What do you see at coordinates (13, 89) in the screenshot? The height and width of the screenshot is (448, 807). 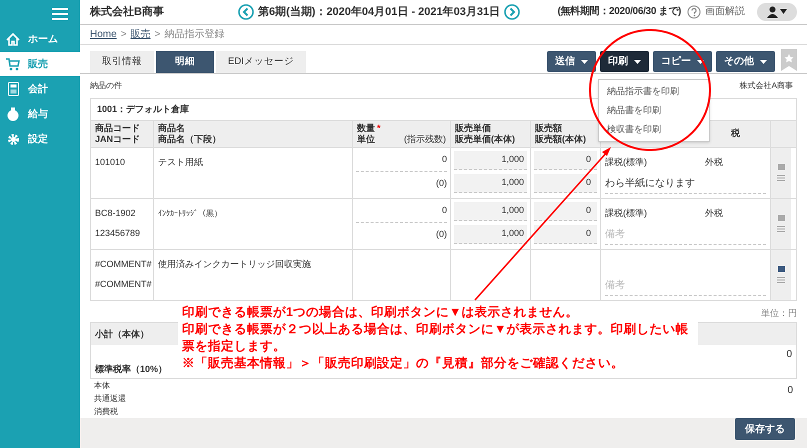 I see `calculator-icon` at bounding box center [13, 89].